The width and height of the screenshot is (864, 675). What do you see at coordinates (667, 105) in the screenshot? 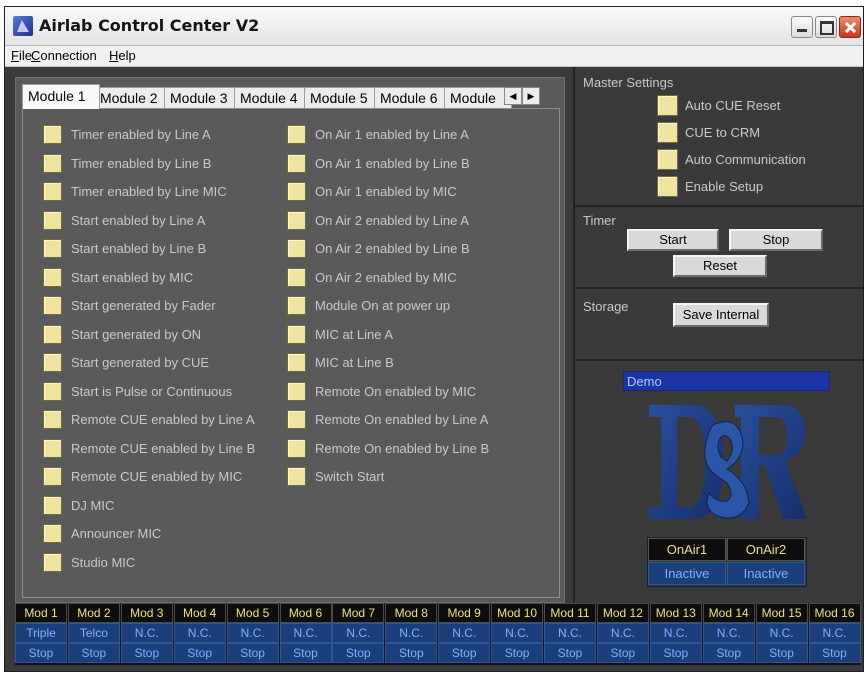
I see `auto-cue-reset-checkbox` at bounding box center [667, 105].